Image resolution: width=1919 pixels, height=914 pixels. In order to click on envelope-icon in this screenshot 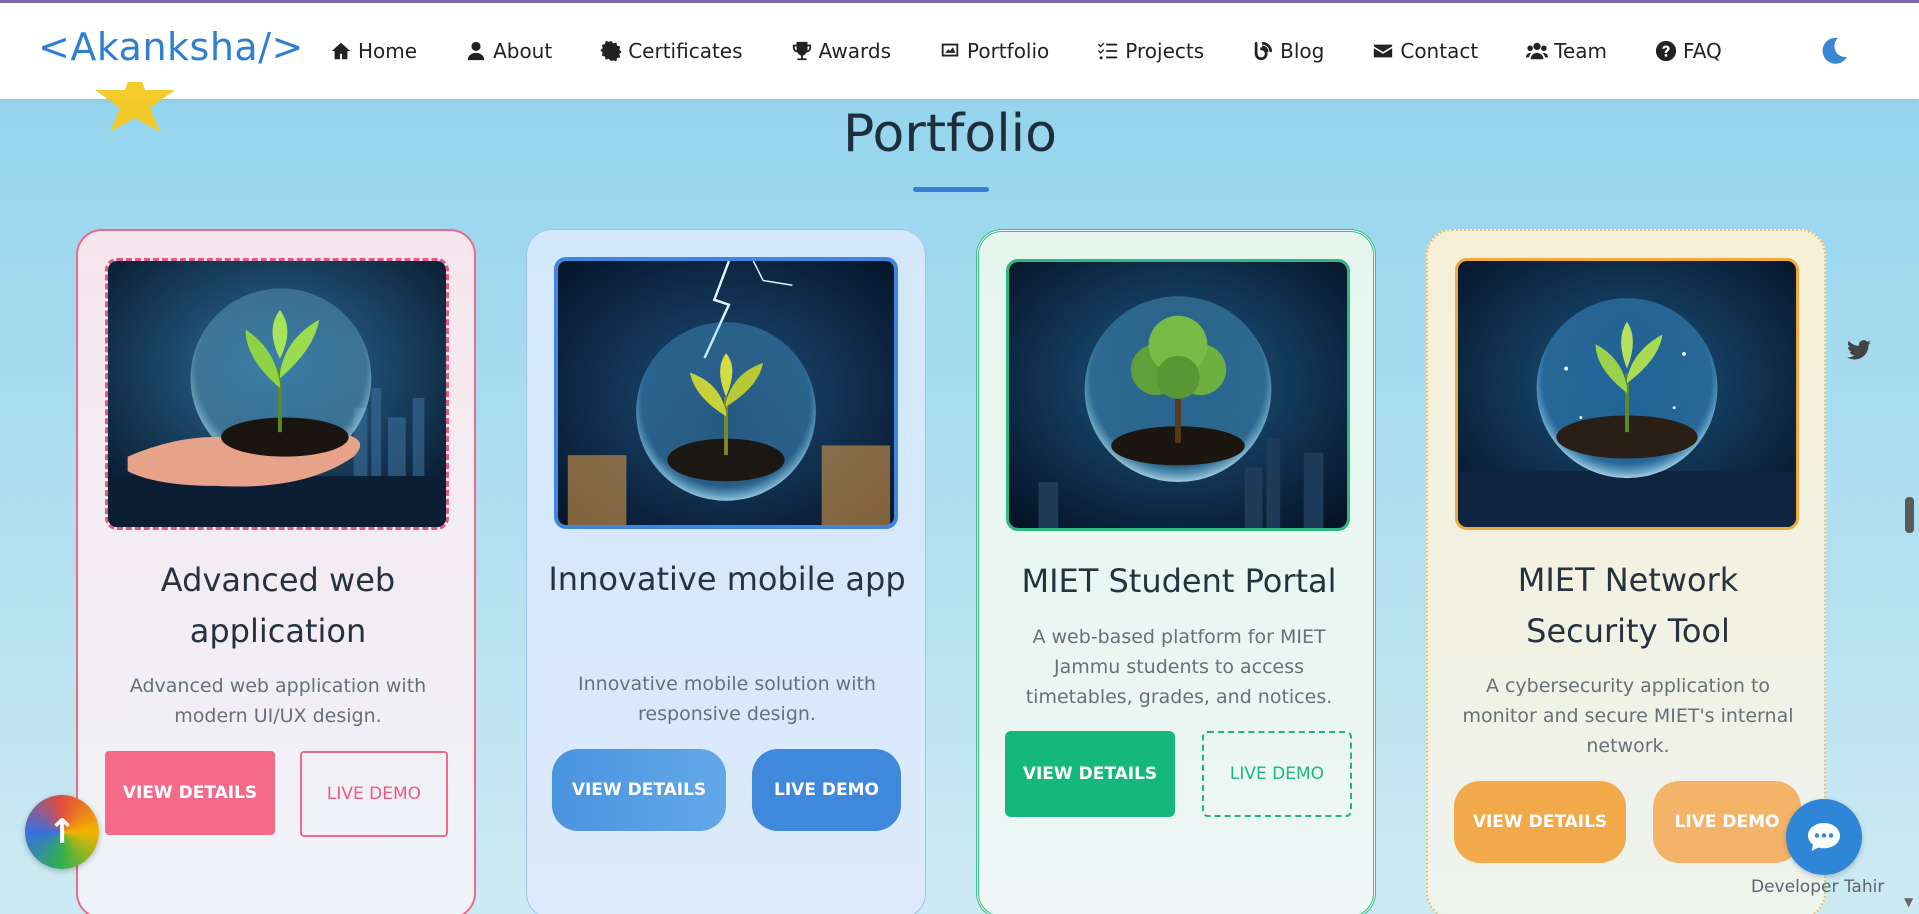, I will do `click(1383, 51)`.